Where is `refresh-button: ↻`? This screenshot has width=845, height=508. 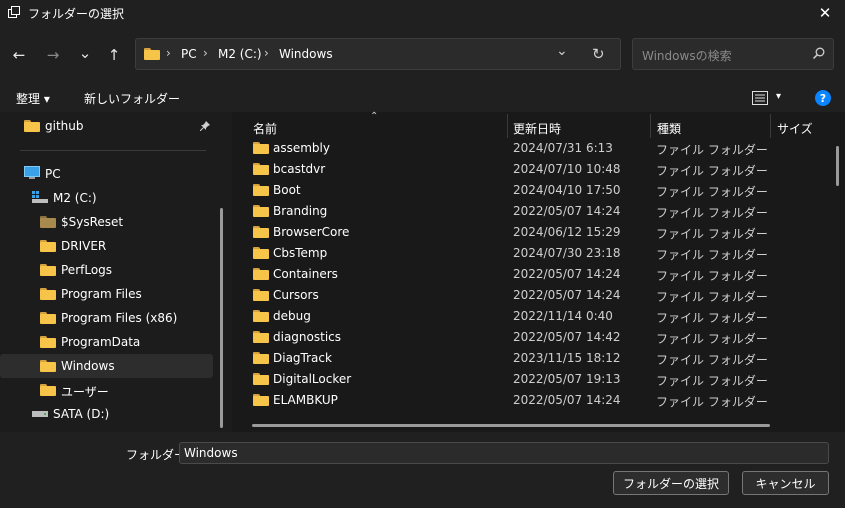
refresh-button: ↻ is located at coordinates (598, 54).